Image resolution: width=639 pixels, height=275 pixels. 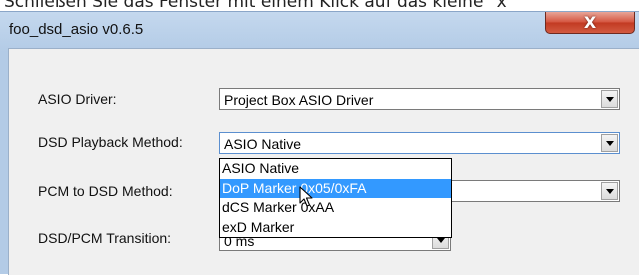 I want to click on dropdown-option-highlighted: DoP Marker 0x05/0xFA, so click(x=335, y=188).